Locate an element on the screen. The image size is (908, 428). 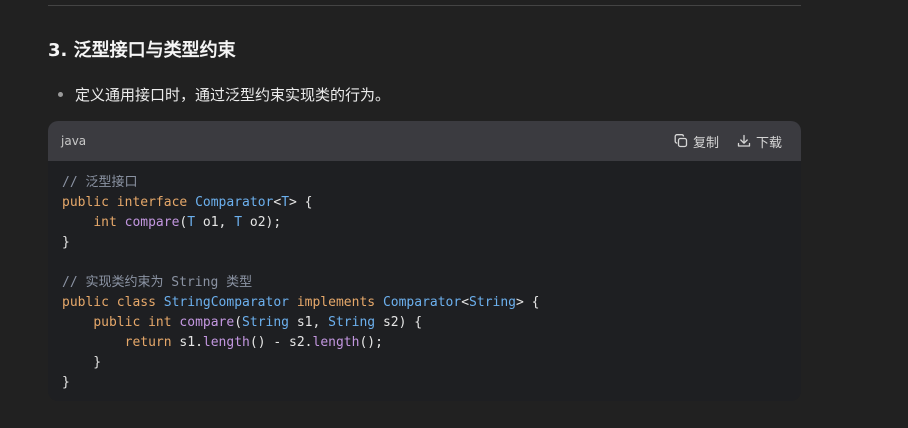
code-token: // 泛型接口 is located at coordinates (100, 182).